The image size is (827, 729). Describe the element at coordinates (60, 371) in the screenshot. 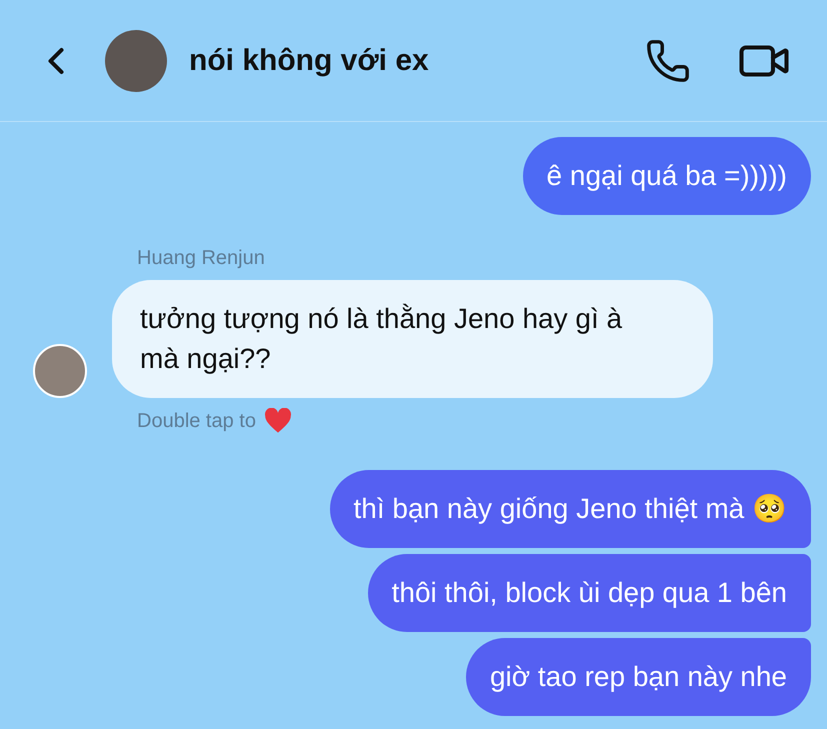

I see `avatar` at that location.